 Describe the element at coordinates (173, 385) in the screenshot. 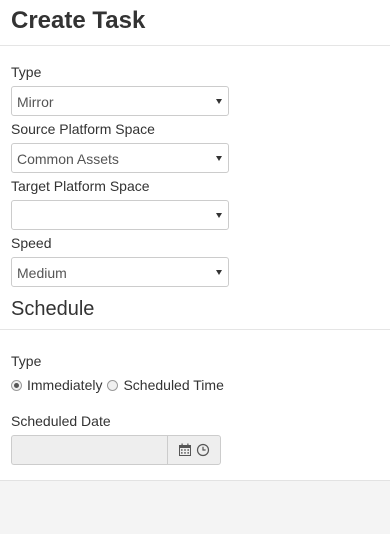

I see `scheduled-time-radio-label: Scheduled Time` at that location.